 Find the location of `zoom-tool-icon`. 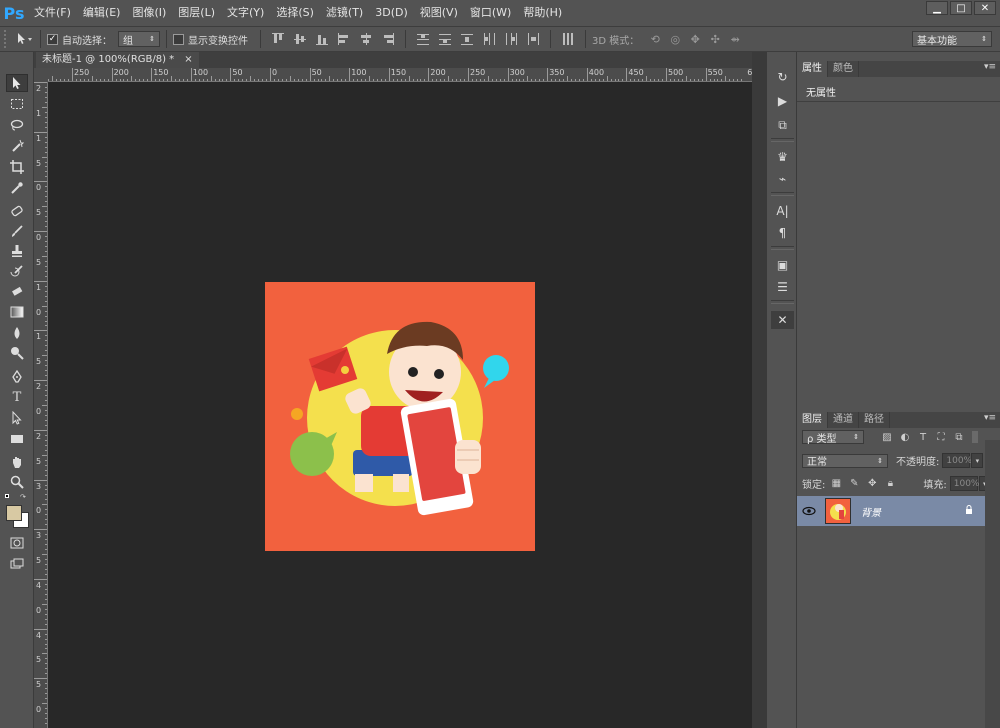

zoom-tool-icon is located at coordinates (17, 482).